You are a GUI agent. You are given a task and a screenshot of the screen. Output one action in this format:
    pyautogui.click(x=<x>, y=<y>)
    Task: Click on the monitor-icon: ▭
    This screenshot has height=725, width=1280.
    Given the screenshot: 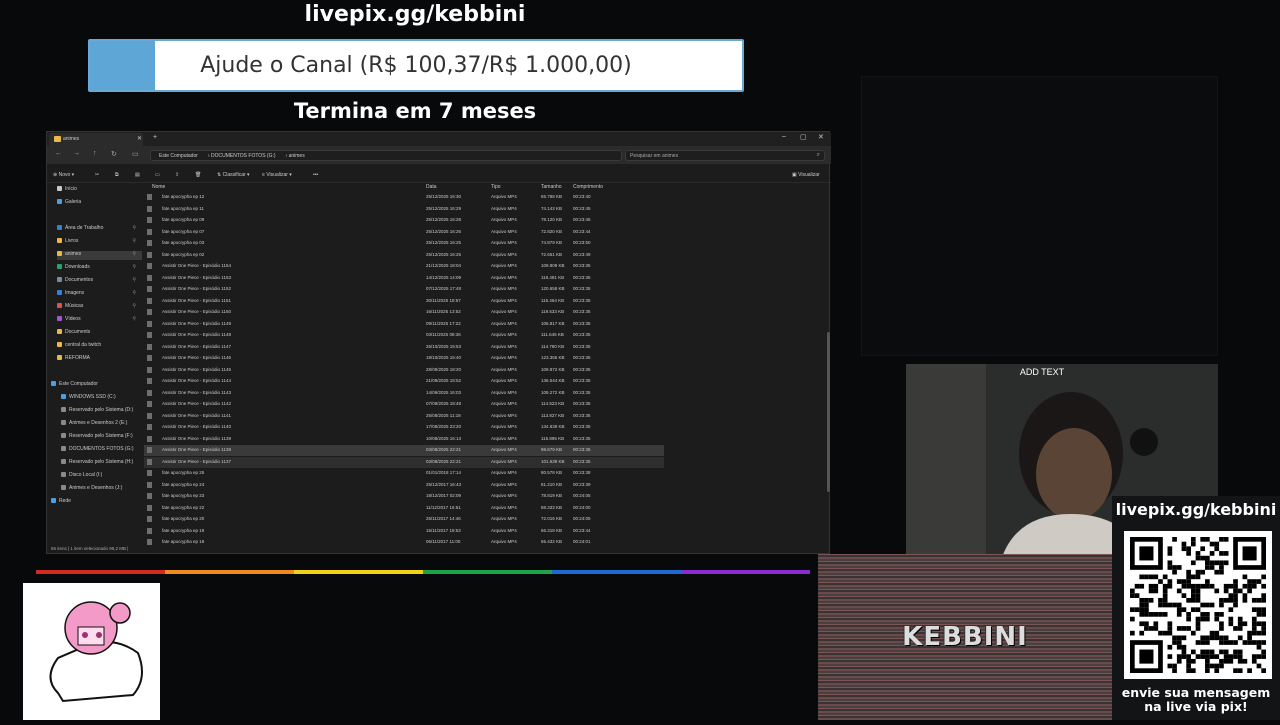 What is the action you would take?
    pyautogui.click(x=135, y=154)
    